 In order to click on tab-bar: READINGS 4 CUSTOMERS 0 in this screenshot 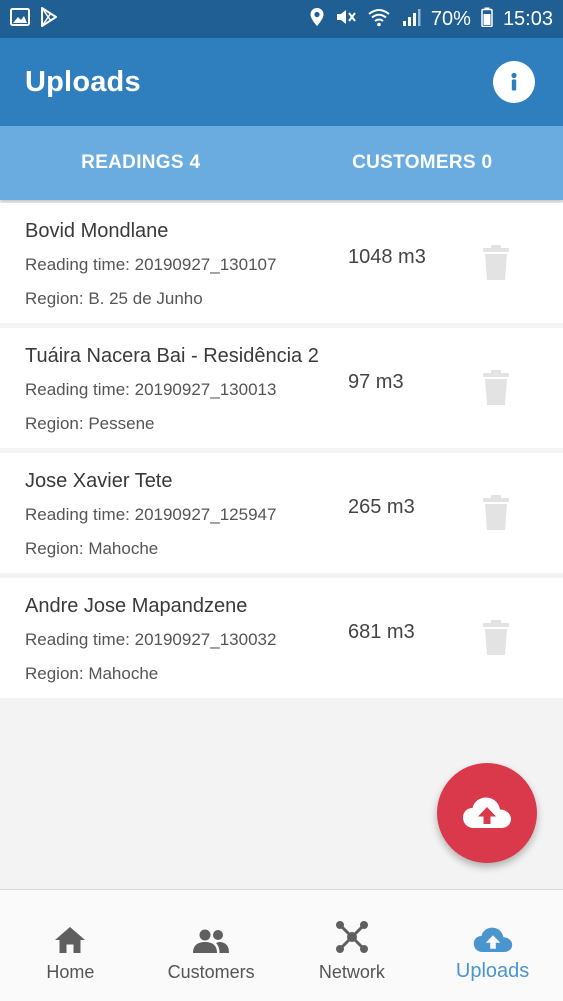, I will do `click(281, 163)`.